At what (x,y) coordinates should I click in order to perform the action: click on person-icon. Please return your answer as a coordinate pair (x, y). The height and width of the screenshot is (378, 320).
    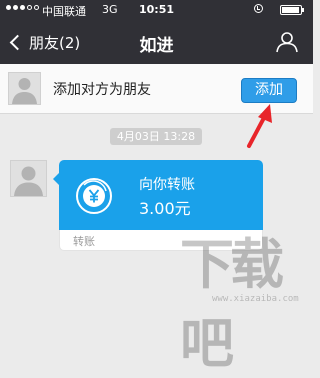
    Looking at the image, I should click on (287, 42).